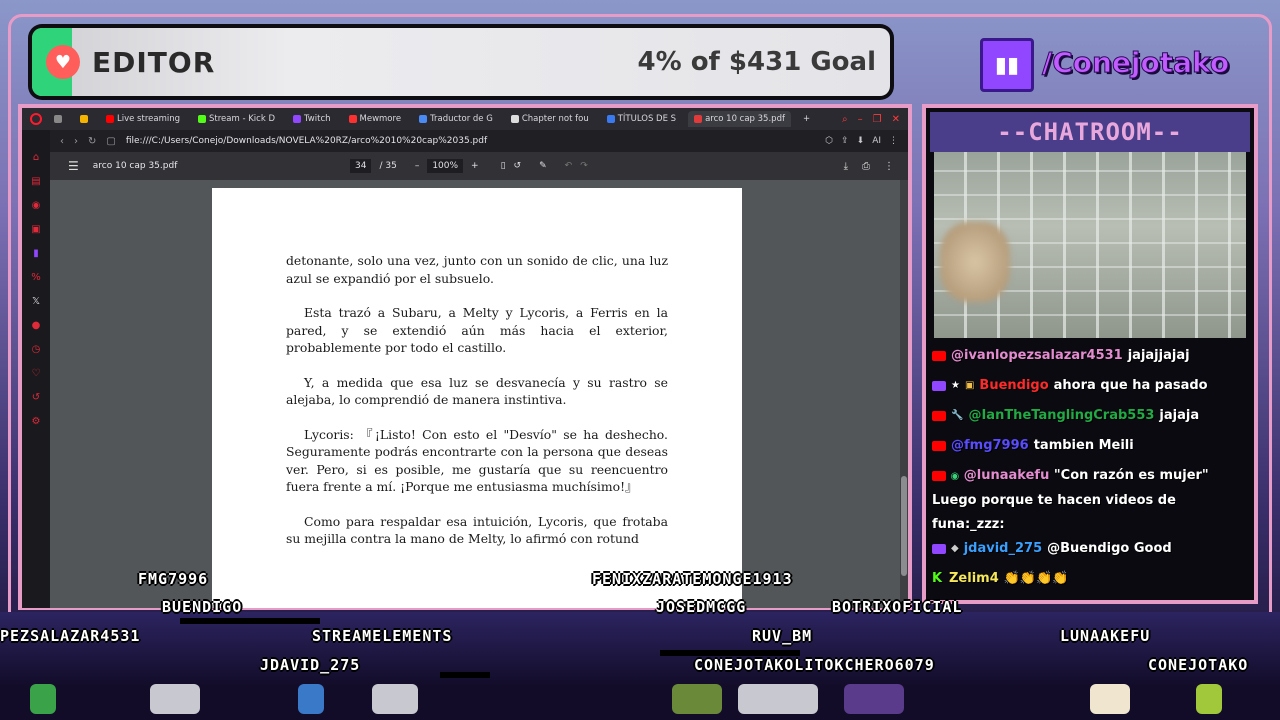  I want to click on viewer-name: JOSEDMCGG, so click(701, 607).